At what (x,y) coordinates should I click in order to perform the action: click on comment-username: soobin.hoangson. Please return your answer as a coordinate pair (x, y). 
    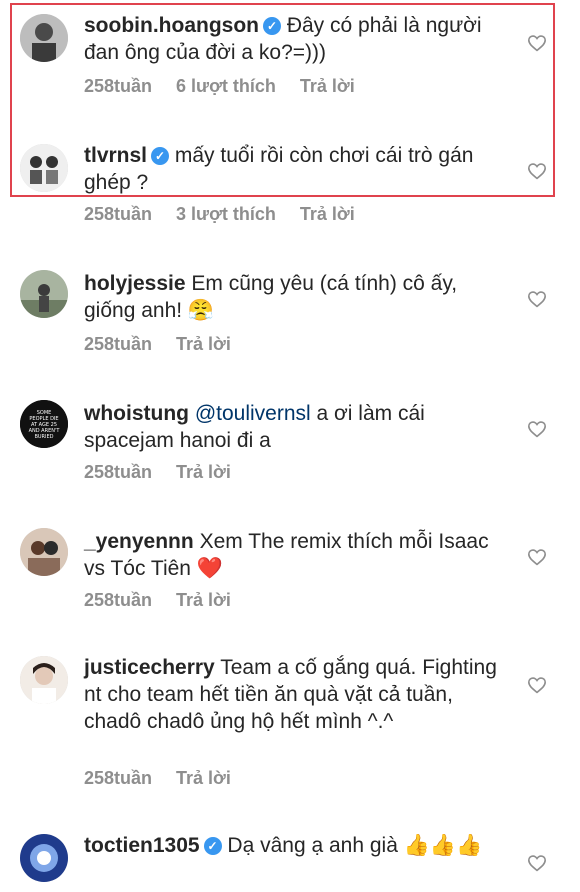
    Looking at the image, I should click on (171, 25).